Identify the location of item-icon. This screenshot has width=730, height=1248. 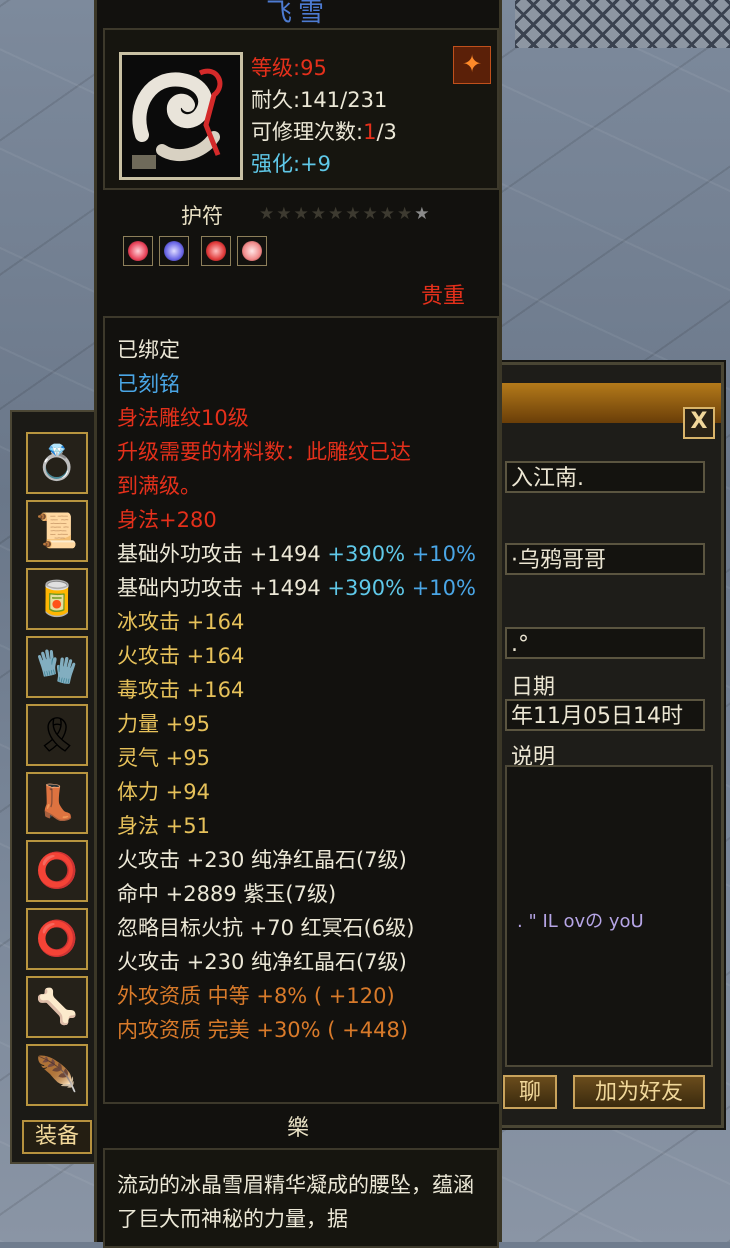
(181, 116).